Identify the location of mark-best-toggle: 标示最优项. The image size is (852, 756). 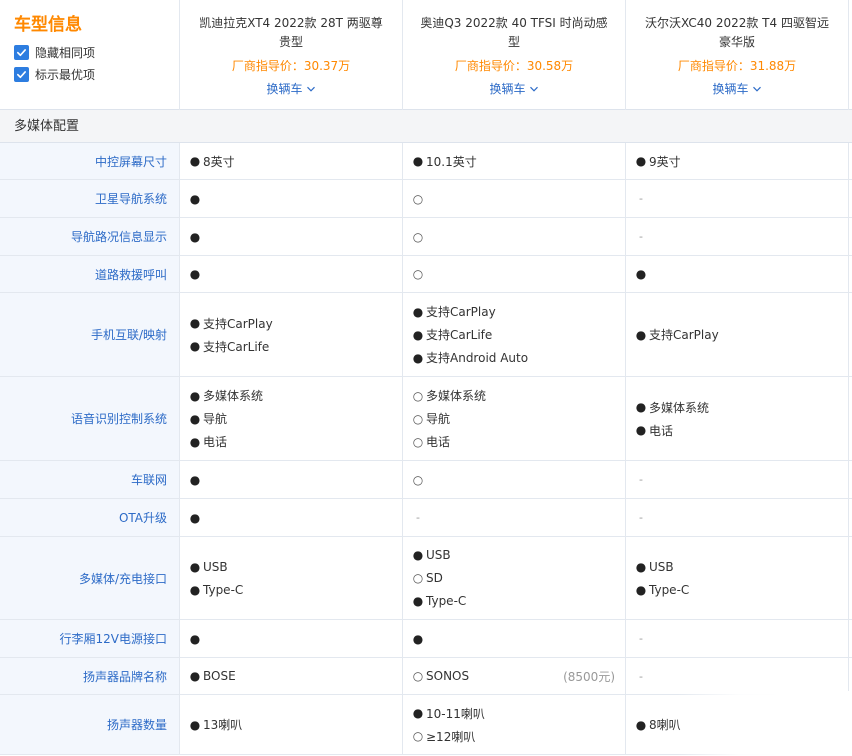
(96, 74).